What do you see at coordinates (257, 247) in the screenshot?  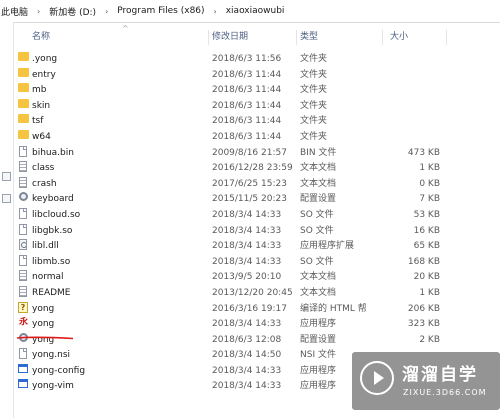 I see `file-row: libl.dll 2018/3/4 14:33 应用程序扩展 65 KB` at bounding box center [257, 247].